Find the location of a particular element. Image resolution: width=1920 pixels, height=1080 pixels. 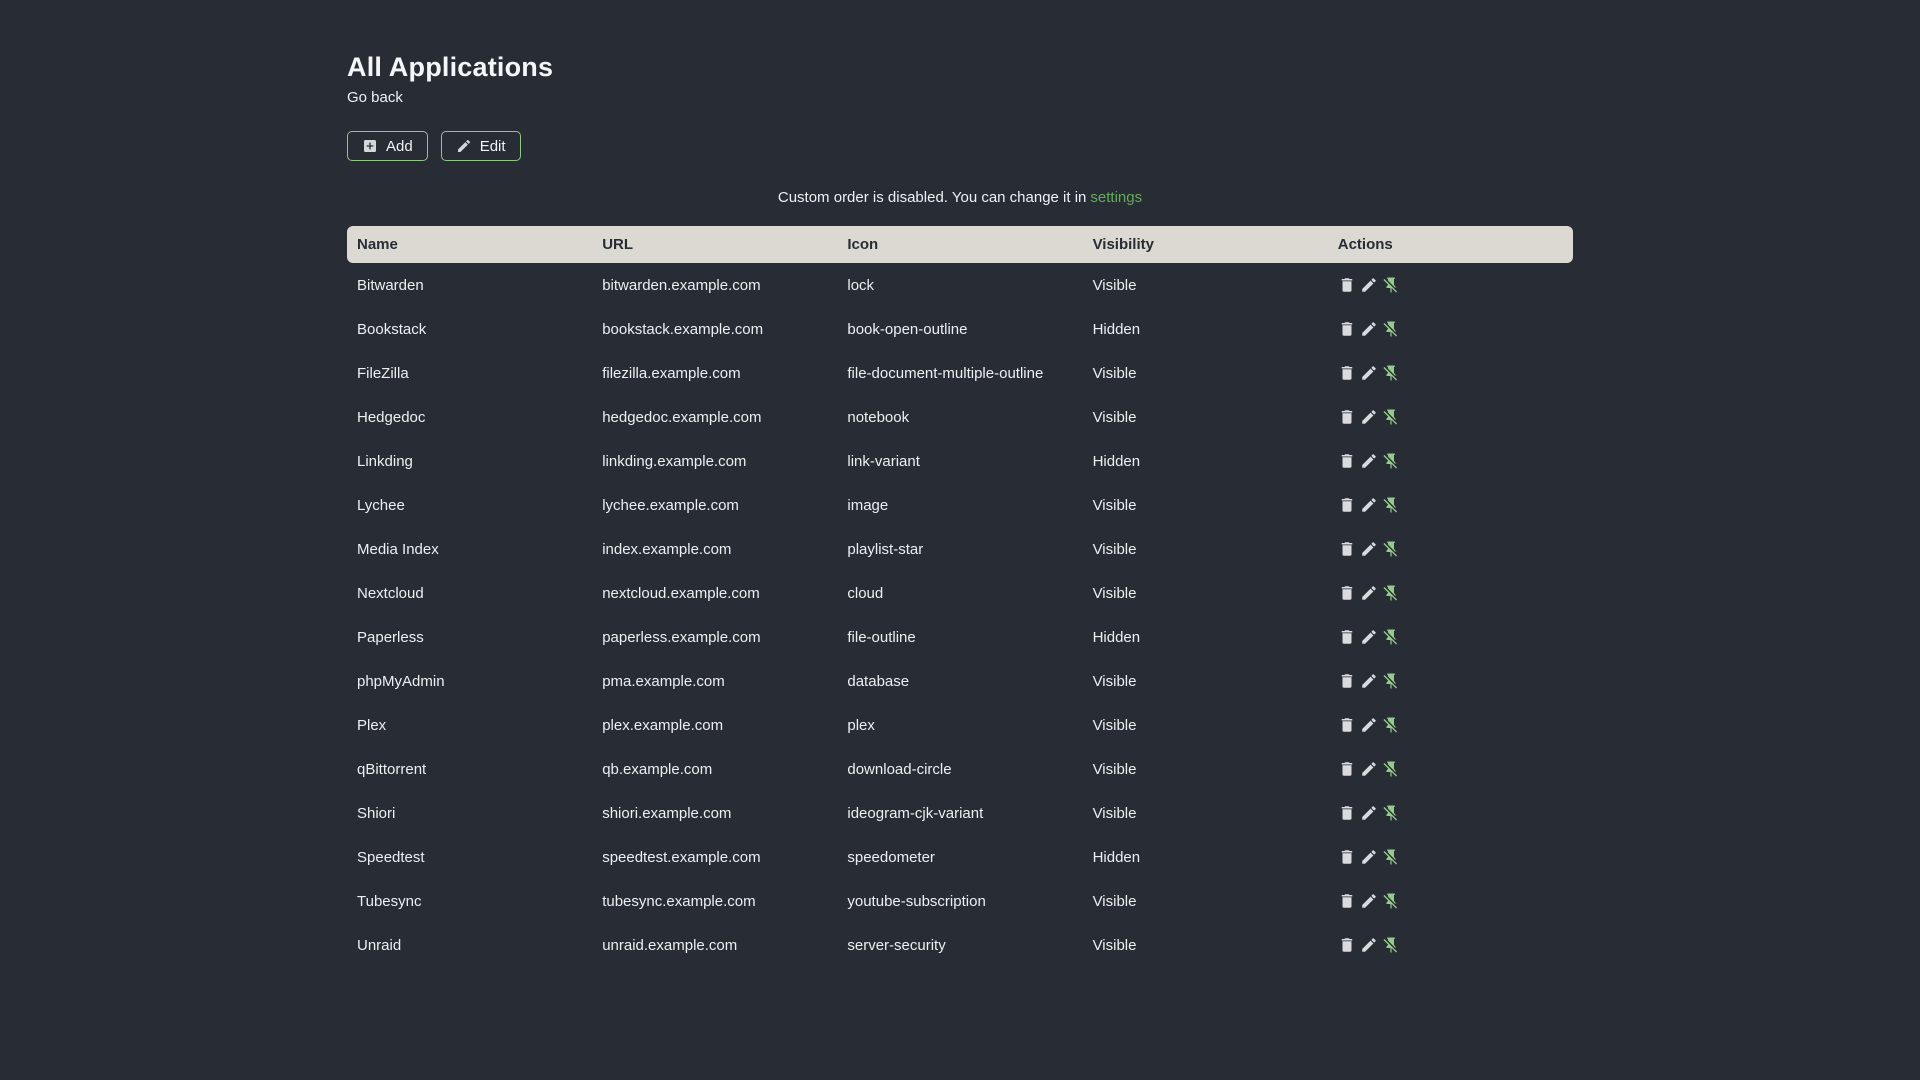

app-icon-name: notebook is located at coordinates (878, 417).